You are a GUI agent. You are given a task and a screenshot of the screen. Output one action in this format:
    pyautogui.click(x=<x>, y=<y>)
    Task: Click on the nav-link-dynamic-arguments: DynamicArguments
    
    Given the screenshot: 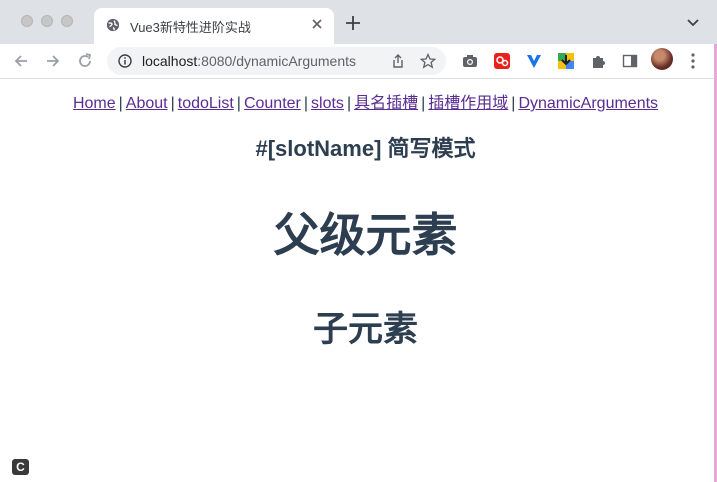 What is the action you would take?
    pyautogui.click(x=588, y=103)
    